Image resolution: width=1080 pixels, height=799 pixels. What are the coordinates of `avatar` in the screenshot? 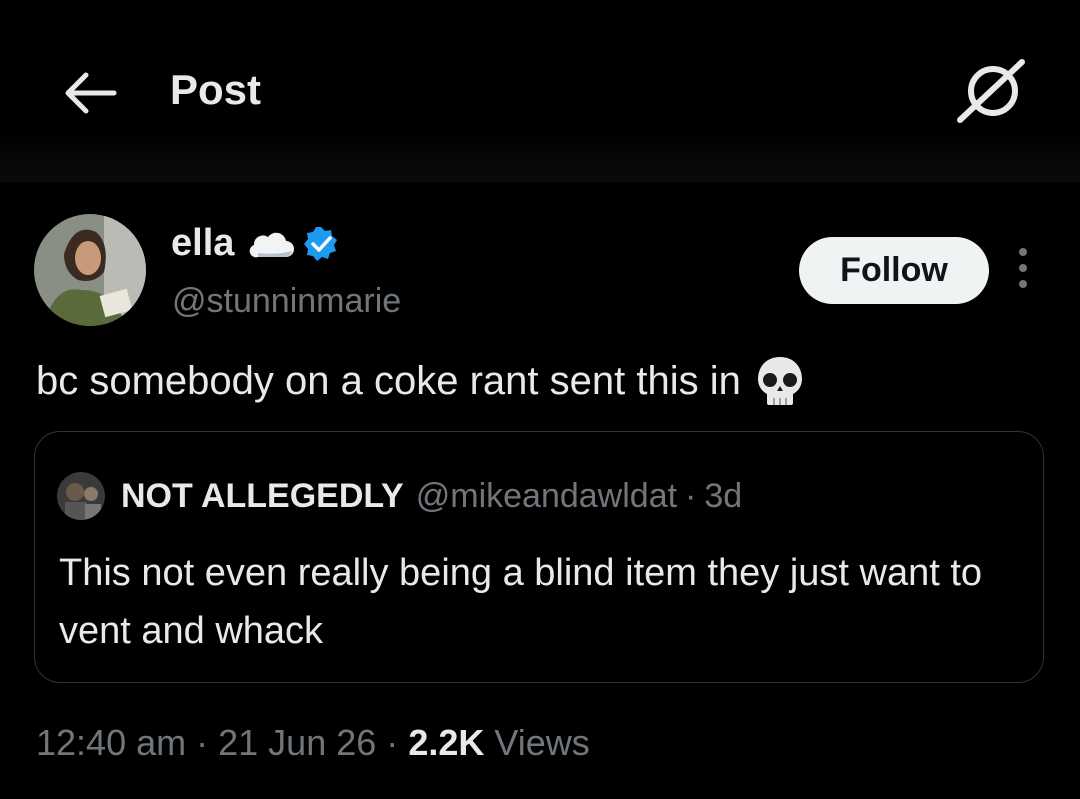 It's located at (90, 270).